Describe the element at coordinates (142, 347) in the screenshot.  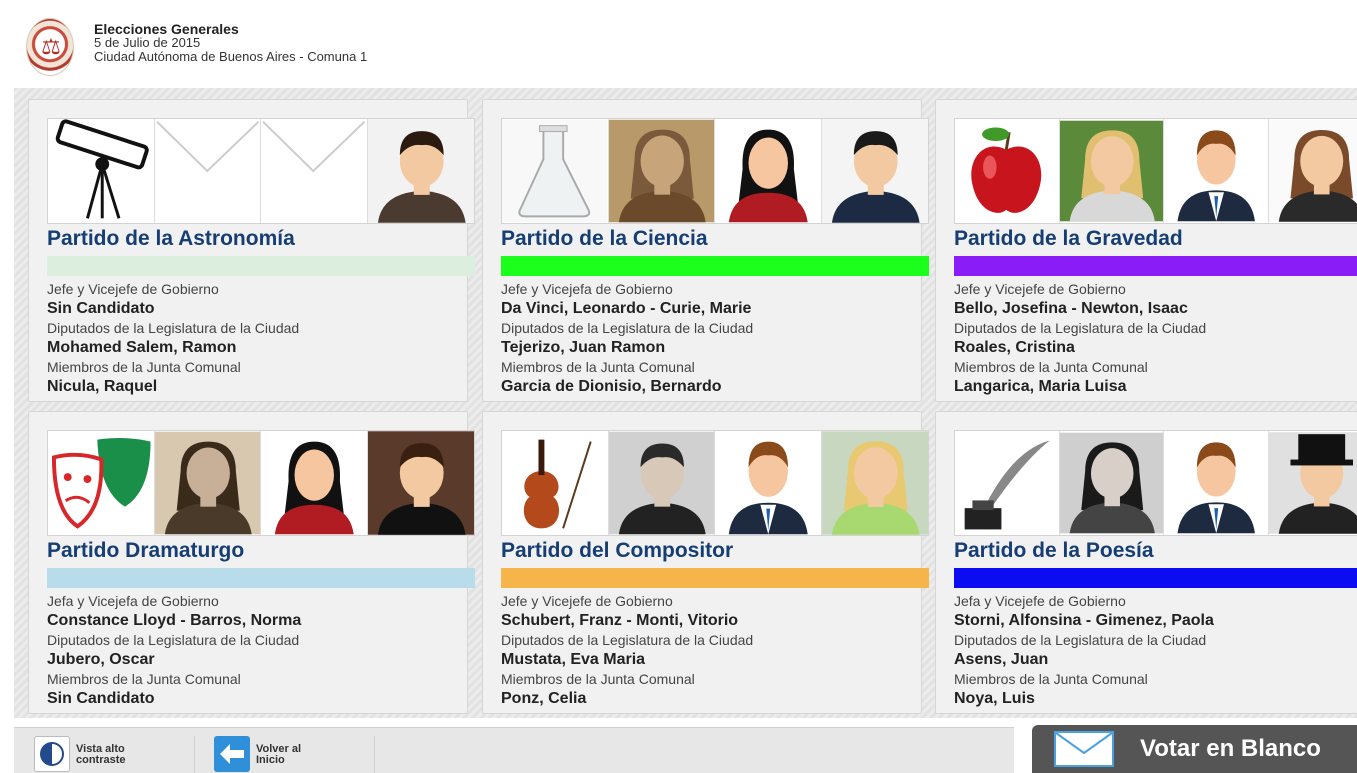
I see `candidate-name: Mohamed Salem, Ramon` at that location.